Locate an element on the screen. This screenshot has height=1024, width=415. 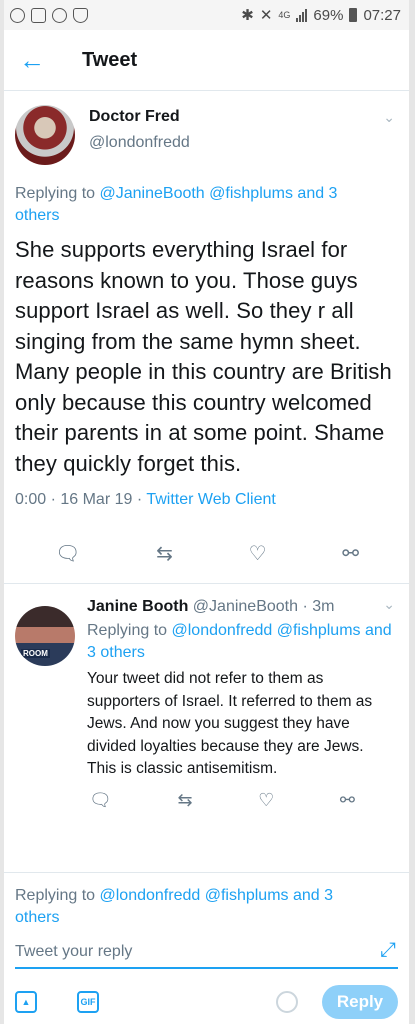
author-names: Doctor Fred @londonfredd is located at coordinates (139, 128).